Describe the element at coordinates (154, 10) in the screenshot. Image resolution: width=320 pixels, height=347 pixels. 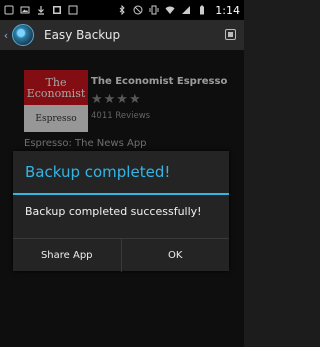
I see `vibrate-icon` at that location.